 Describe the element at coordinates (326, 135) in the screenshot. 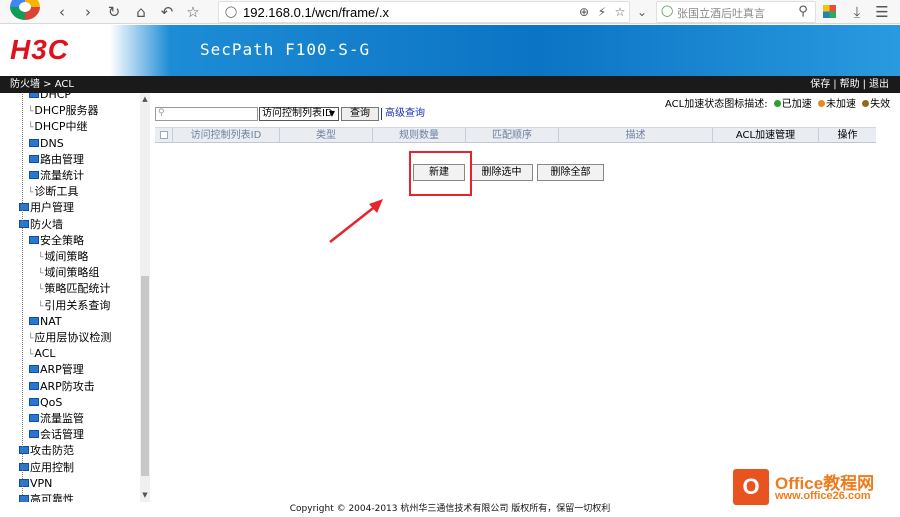

I see `col-type: 类型` at that location.